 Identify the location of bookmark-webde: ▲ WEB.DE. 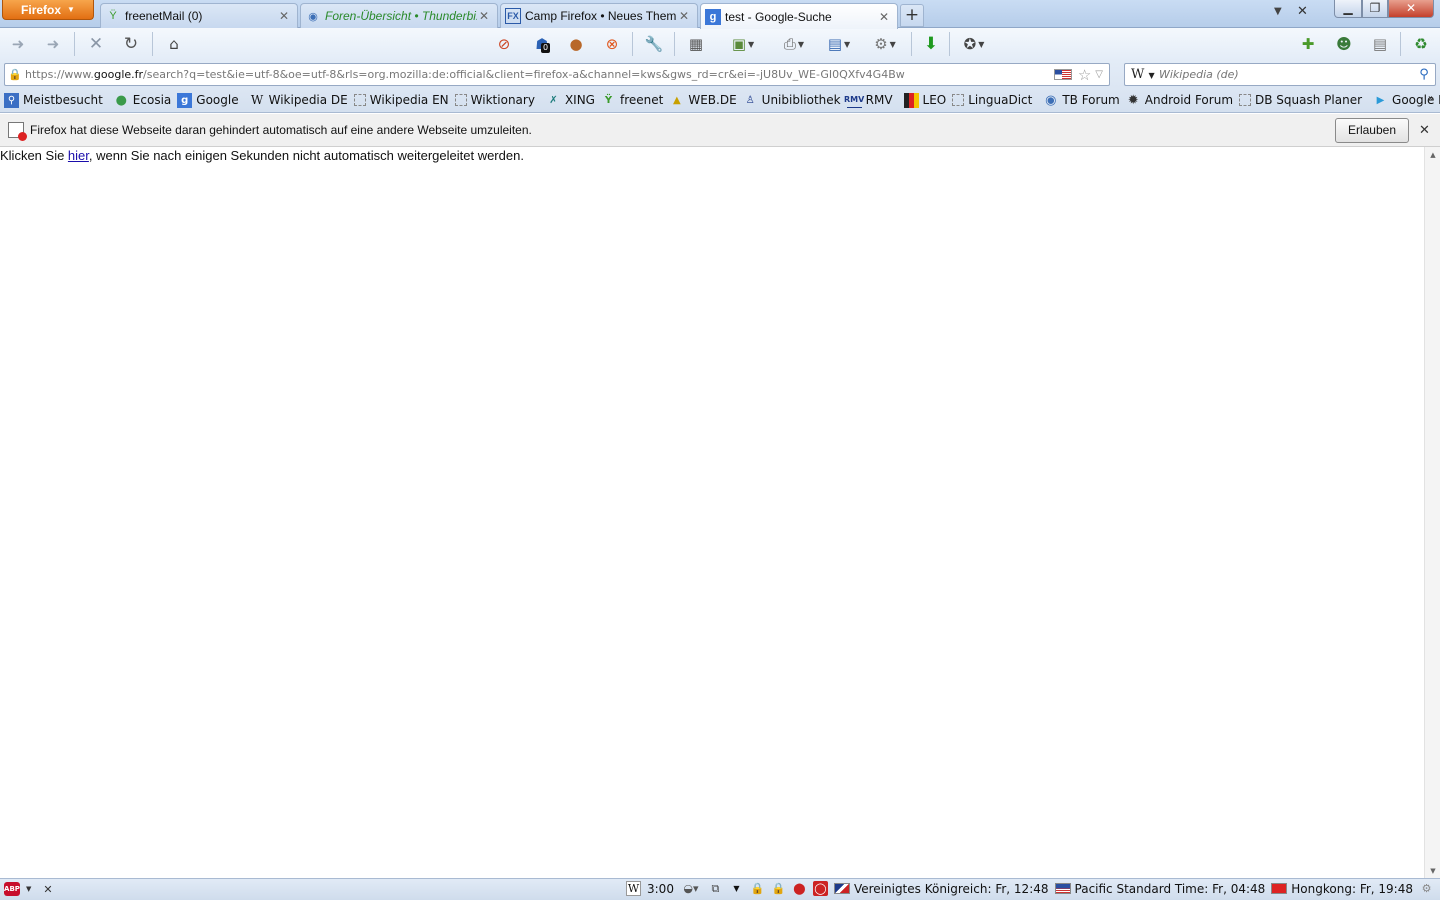
(703, 100).